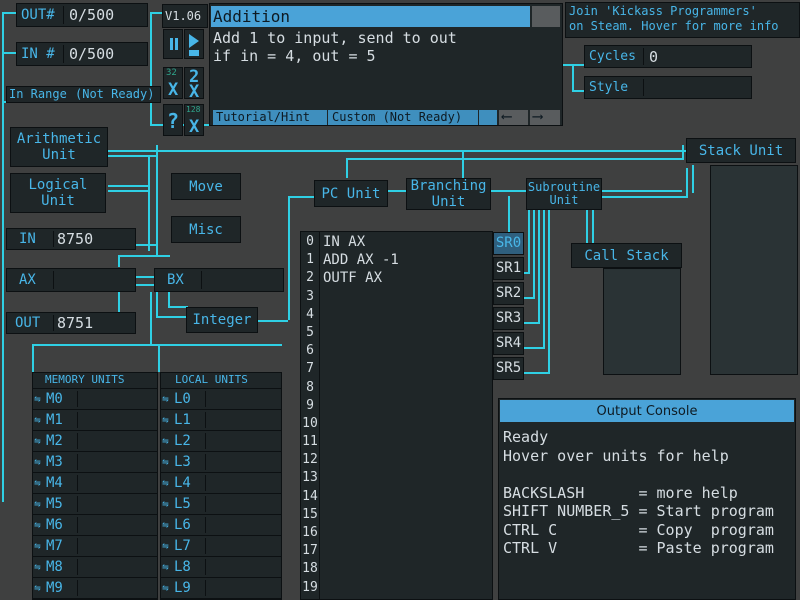 The width and height of the screenshot is (800, 600). I want to click on in-count-label: IN #, so click(38, 54).